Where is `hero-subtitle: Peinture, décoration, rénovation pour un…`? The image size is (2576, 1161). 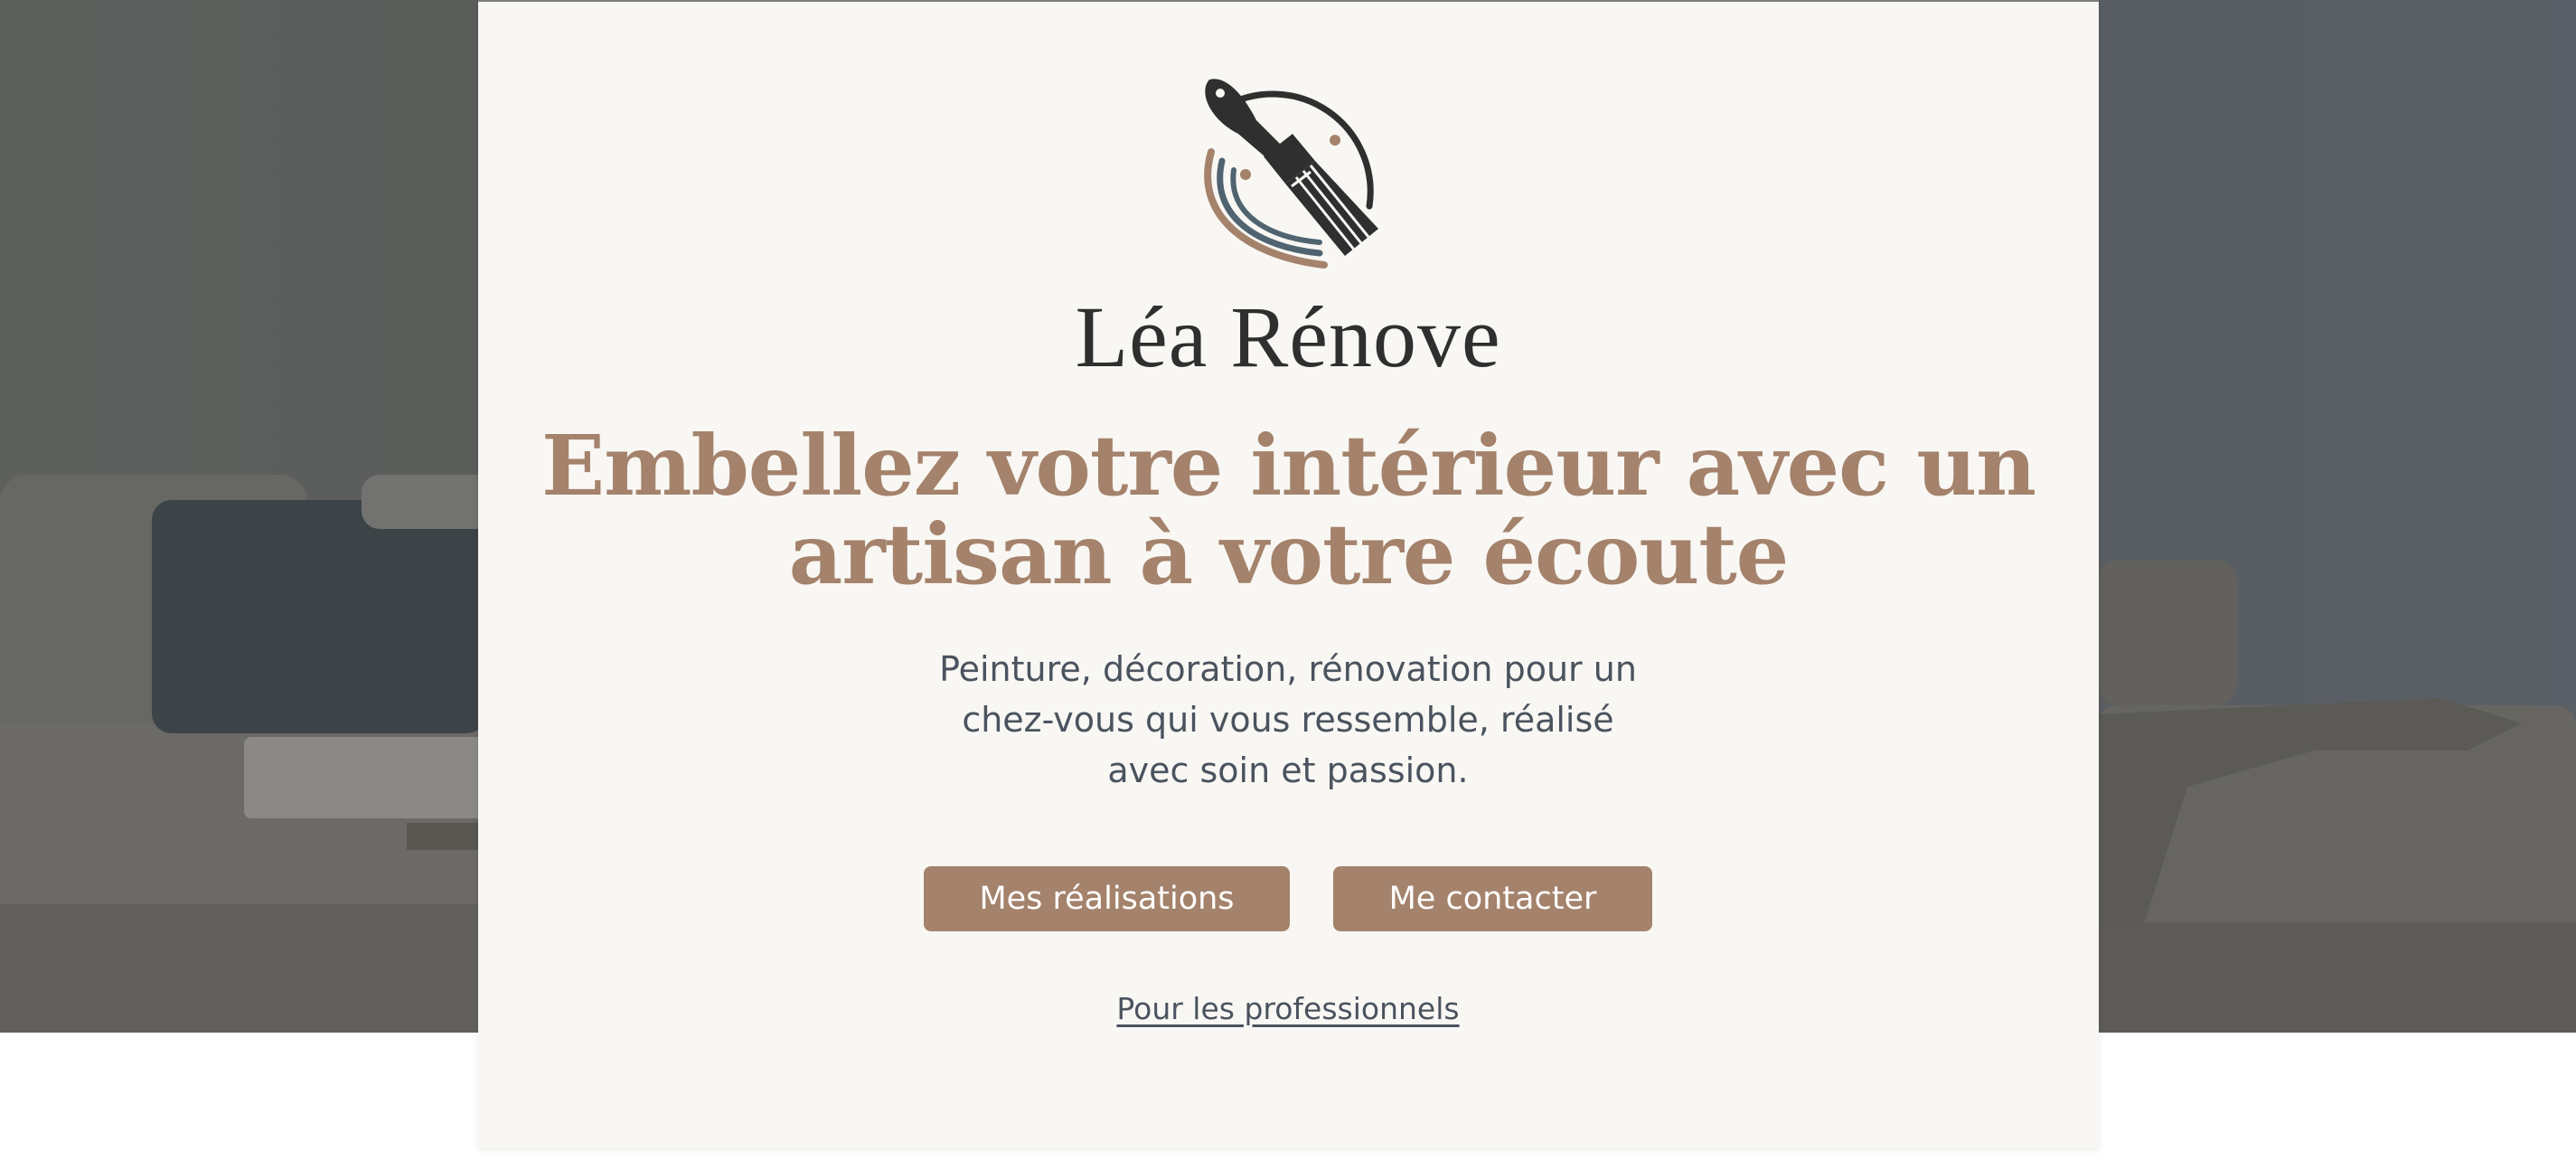 hero-subtitle: Peinture, décoration, rénovation pour un… is located at coordinates (1288, 719).